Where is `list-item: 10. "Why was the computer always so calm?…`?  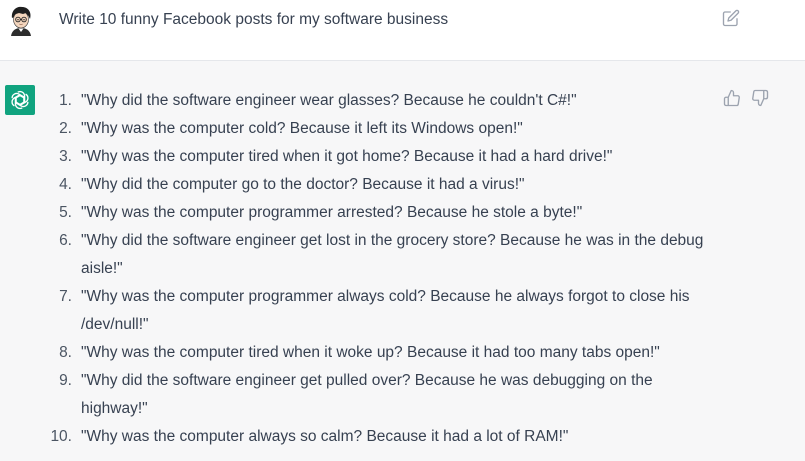 list-item: 10. "Why was the computer always so calm?… is located at coordinates (380, 437).